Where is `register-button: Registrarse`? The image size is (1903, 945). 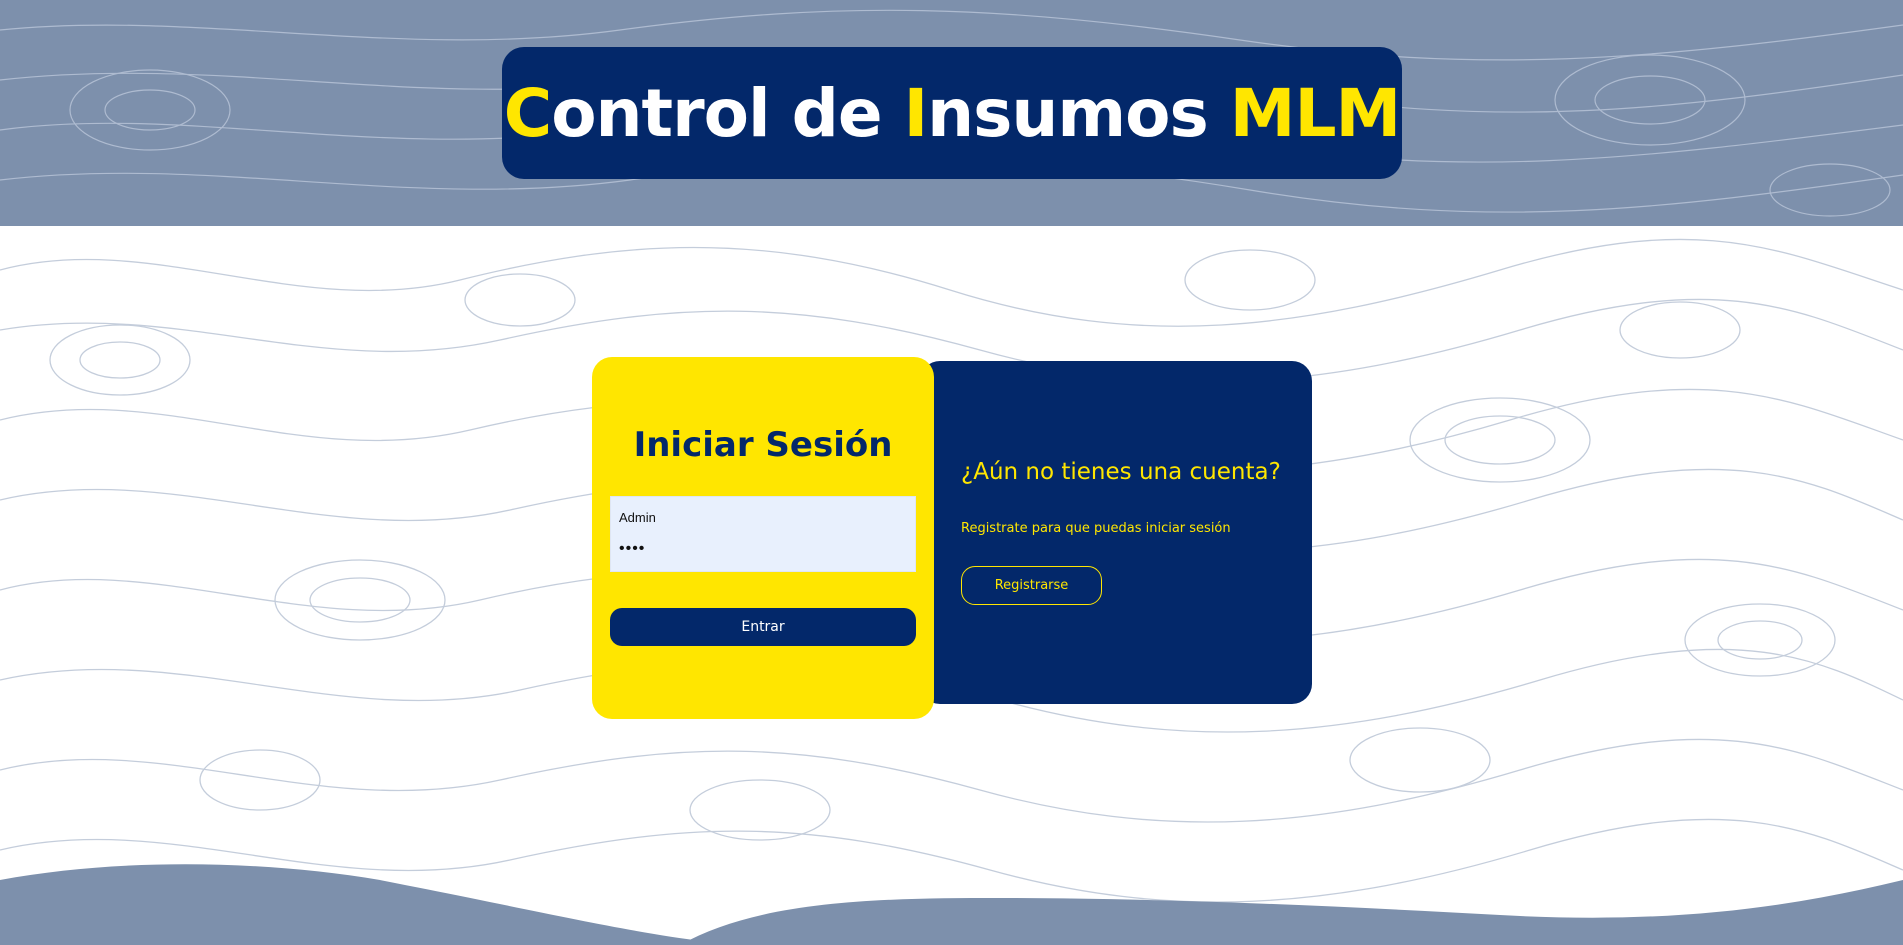
register-button: Registrarse is located at coordinates (1031, 585).